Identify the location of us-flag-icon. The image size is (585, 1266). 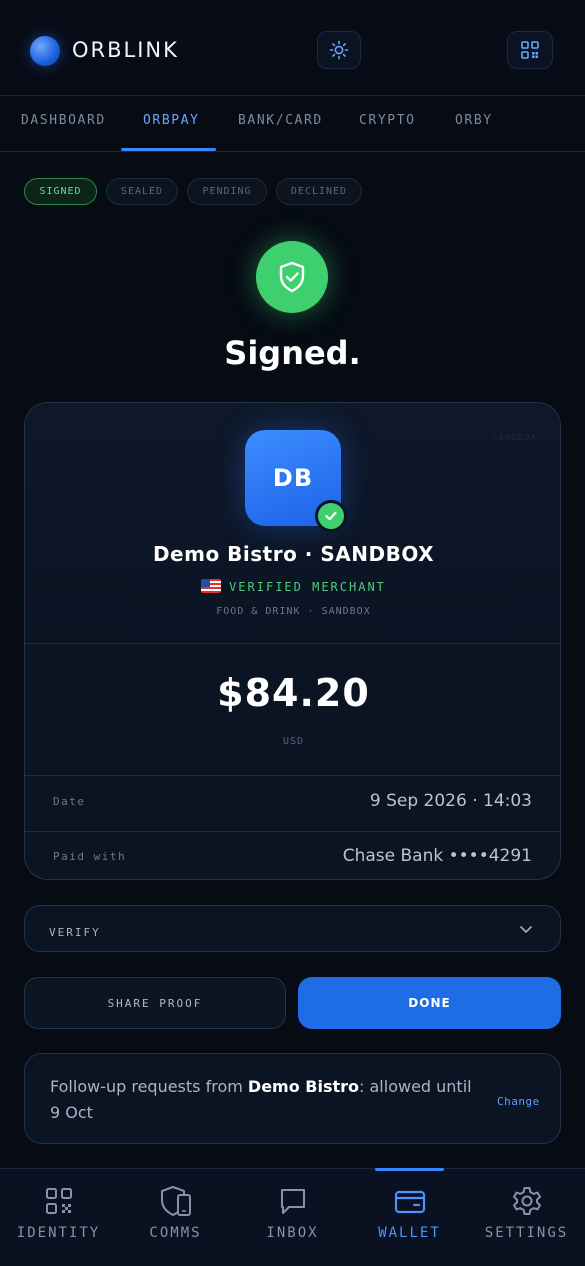
(211, 586).